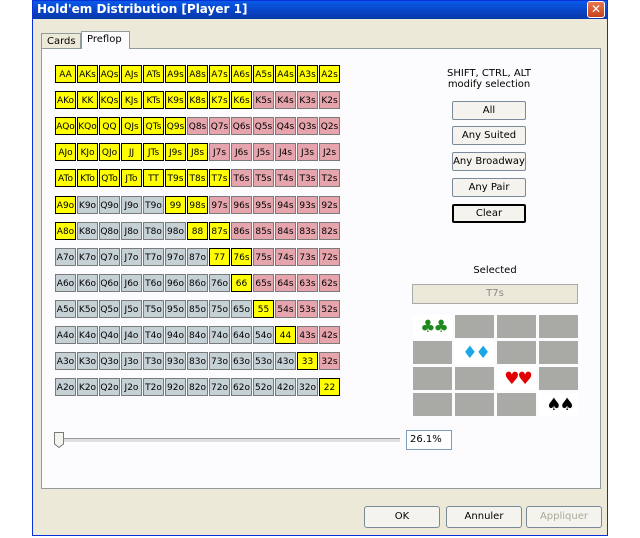  I want to click on hand-cell: A3s, so click(307, 74).